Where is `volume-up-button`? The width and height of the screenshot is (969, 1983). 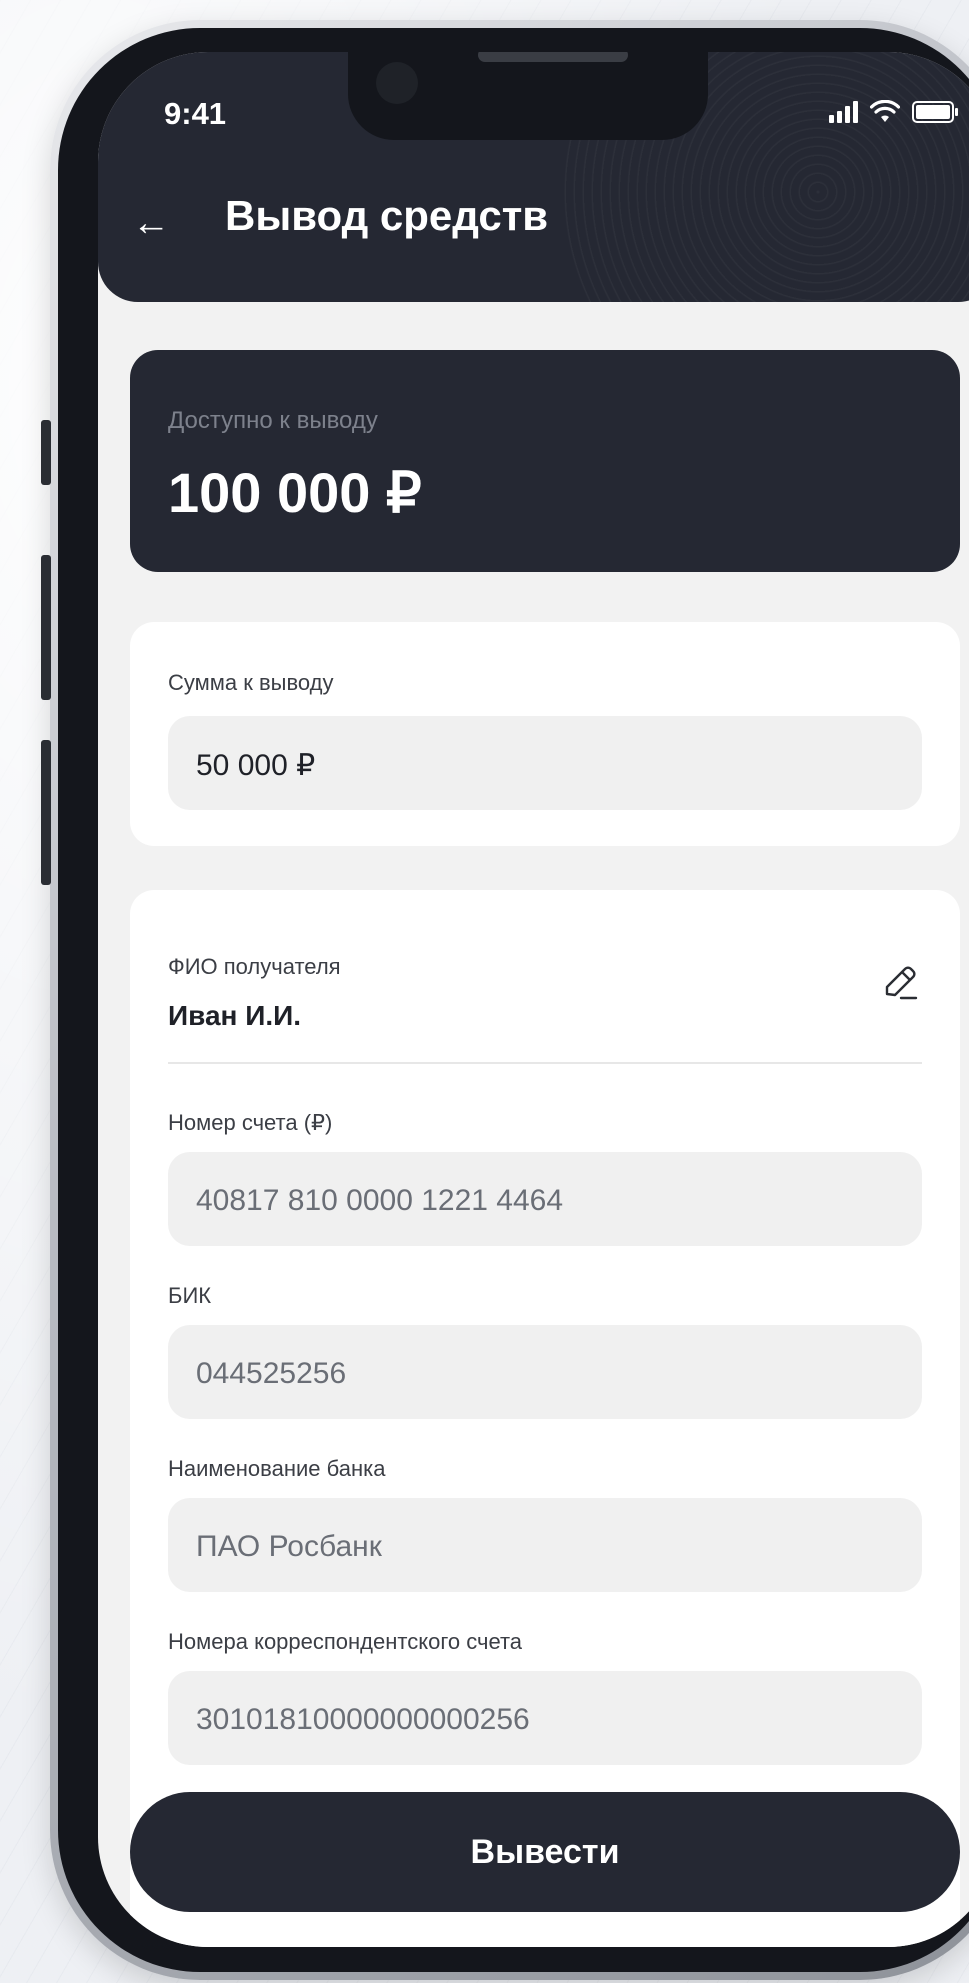
volume-up-button is located at coordinates (46, 627).